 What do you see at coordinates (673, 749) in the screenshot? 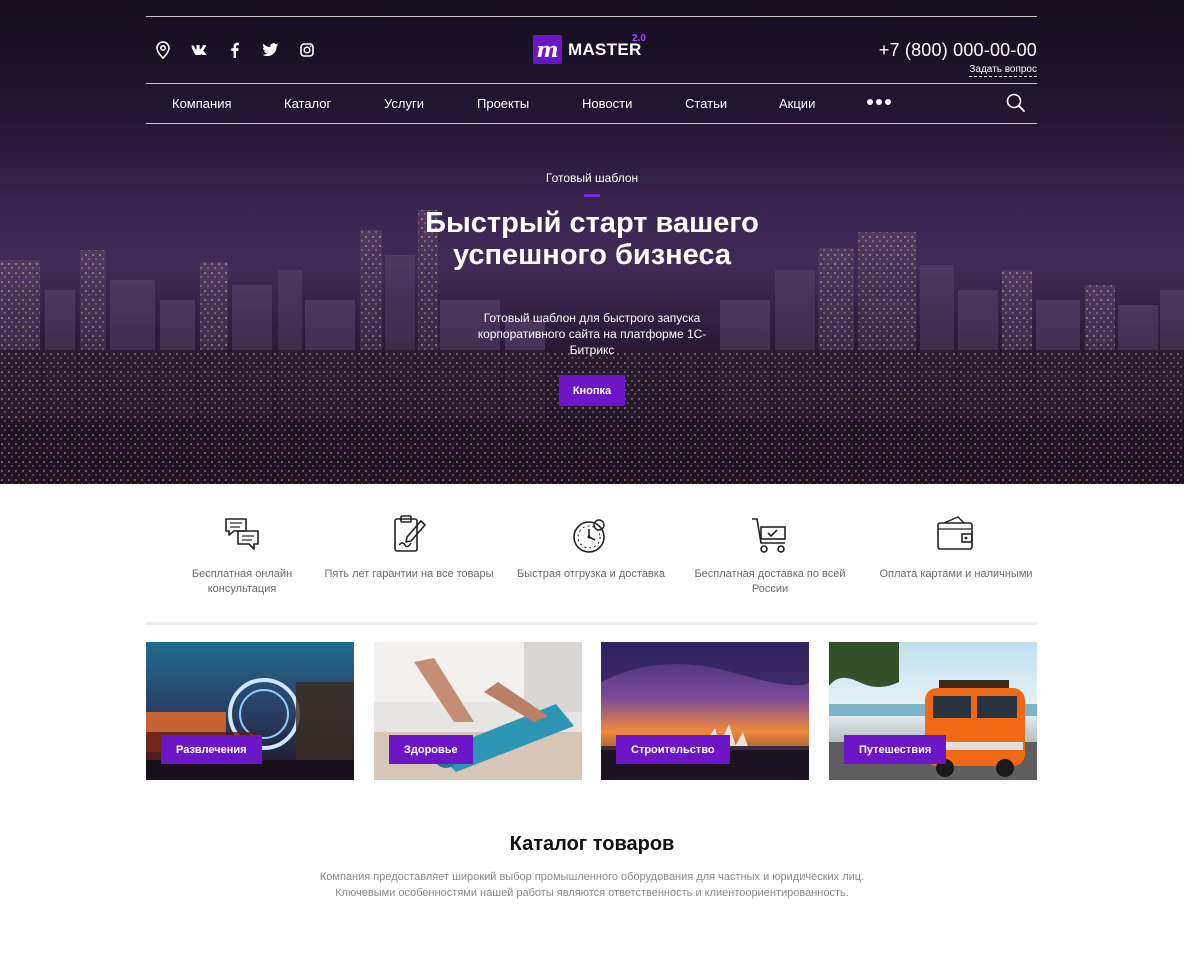
I see `category-label: Строительство` at bounding box center [673, 749].